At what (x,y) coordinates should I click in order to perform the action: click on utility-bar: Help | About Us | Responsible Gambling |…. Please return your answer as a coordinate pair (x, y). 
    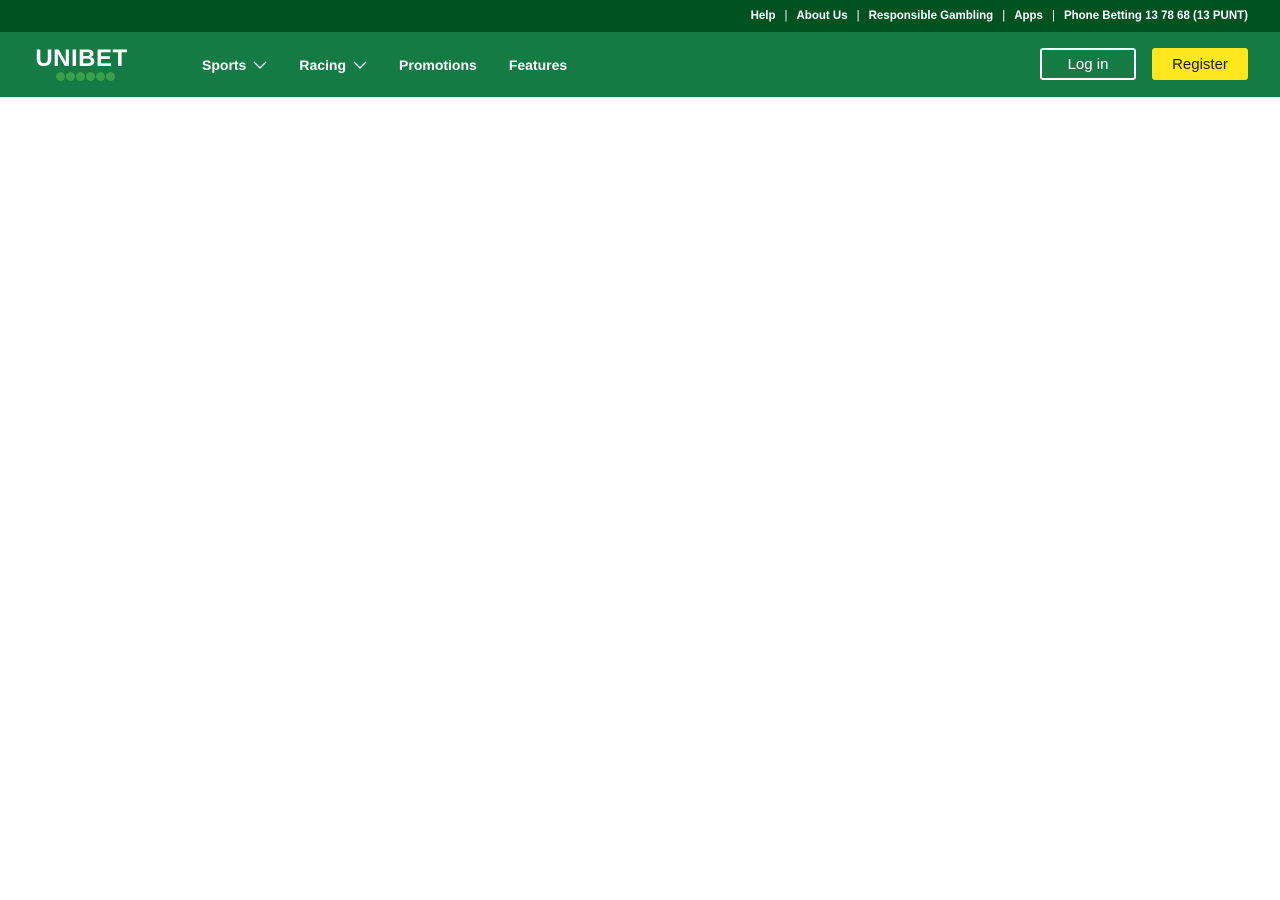
    Looking at the image, I should click on (640, 16).